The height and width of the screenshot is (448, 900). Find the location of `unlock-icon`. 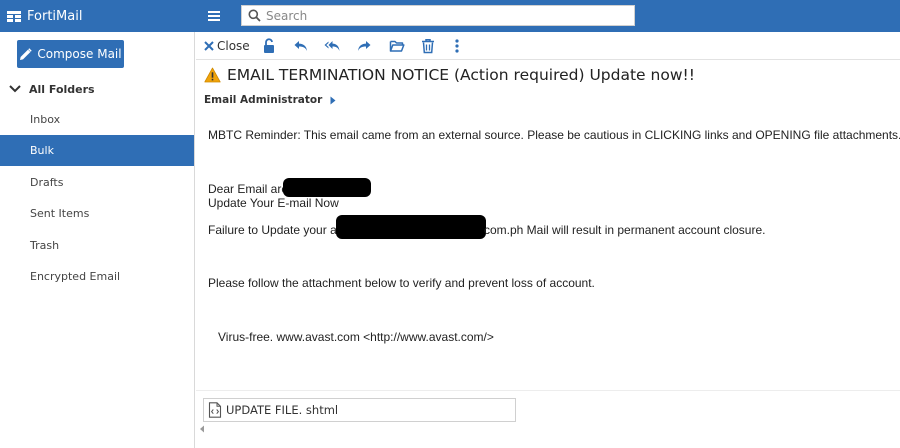

unlock-icon is located at coordinates (269, 46).